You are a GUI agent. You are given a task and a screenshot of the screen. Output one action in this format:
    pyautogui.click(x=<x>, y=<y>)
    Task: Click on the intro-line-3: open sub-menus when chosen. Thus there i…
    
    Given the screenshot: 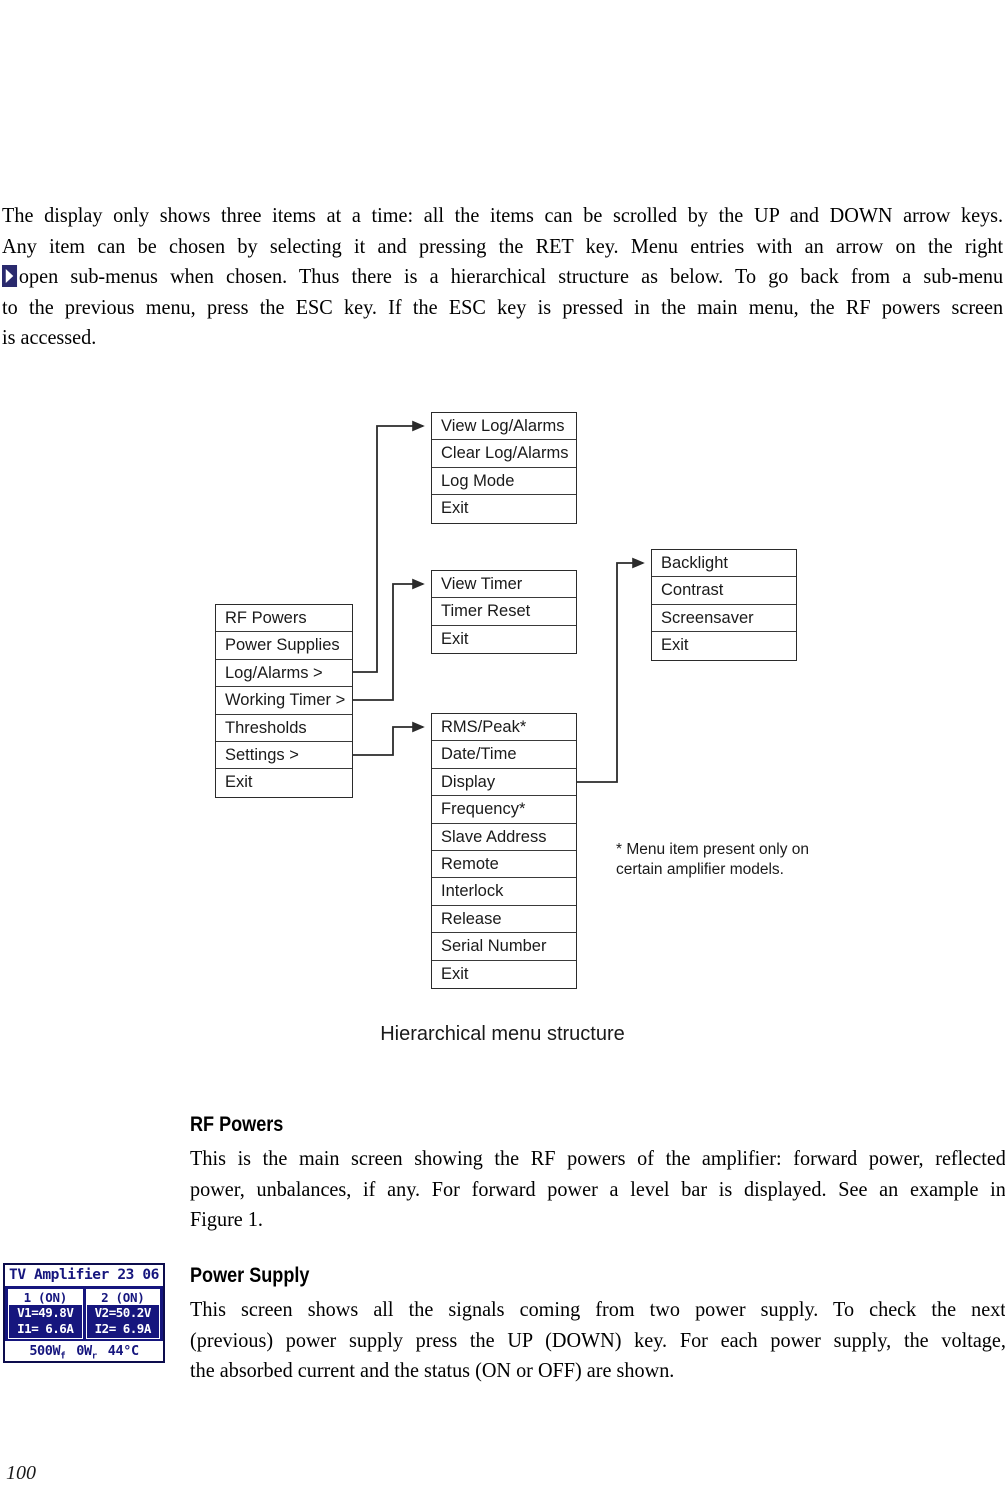 What is the action you would take?
    pyautogui.click(x=502, y=276)
    